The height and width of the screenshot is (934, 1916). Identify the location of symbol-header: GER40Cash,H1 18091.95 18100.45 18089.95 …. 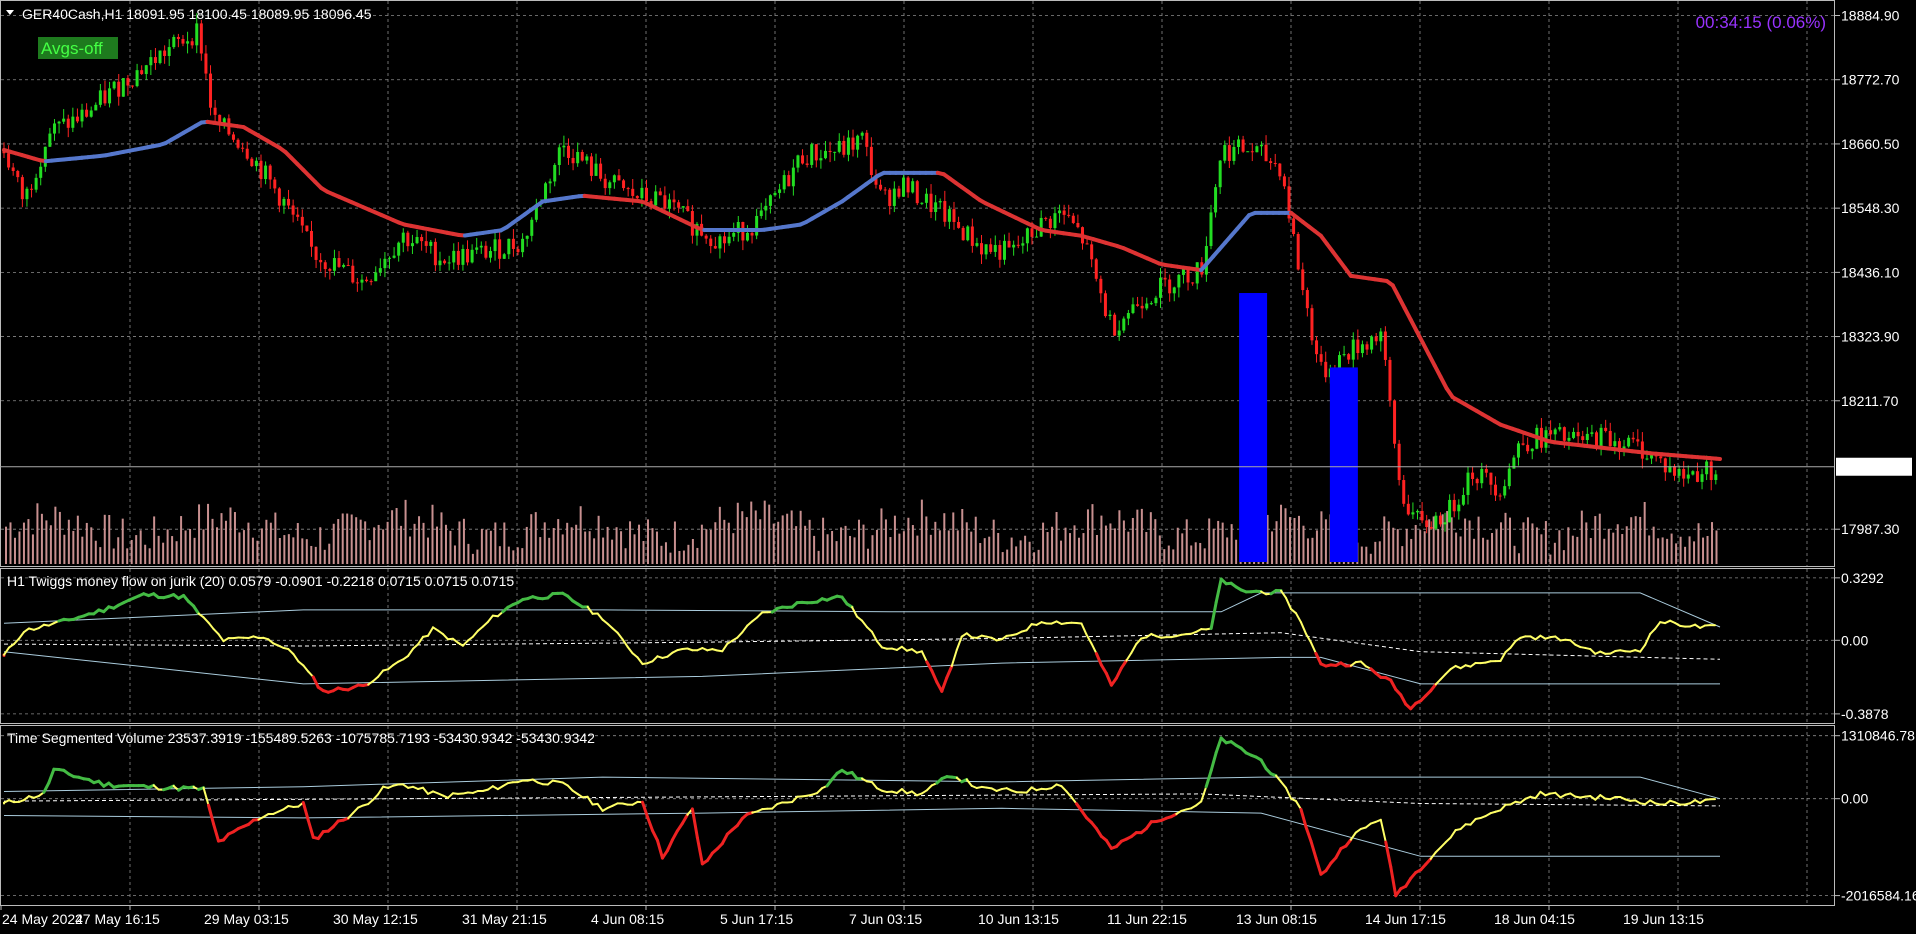
(197, 14).